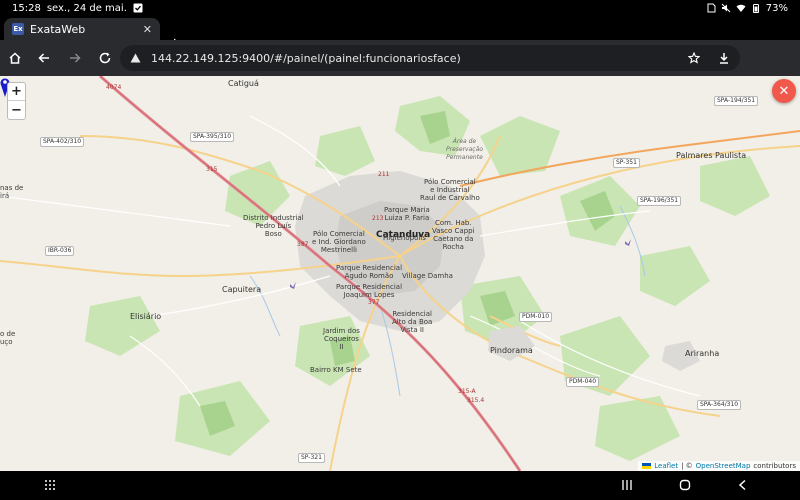 Image resolution: width=800 pixels, height=500 pixels. I want to click on forward-button, so click(75, 58).